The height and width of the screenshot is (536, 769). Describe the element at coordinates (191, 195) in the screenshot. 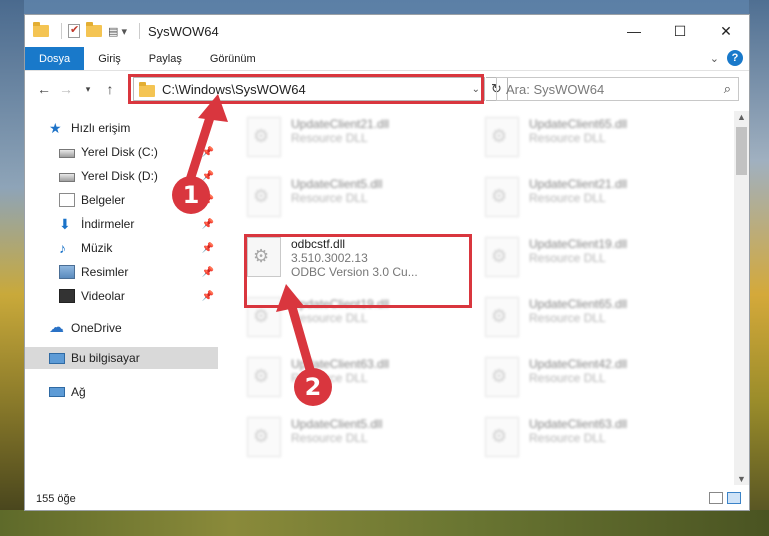

I see `callout-badge-1: 1` at that location.